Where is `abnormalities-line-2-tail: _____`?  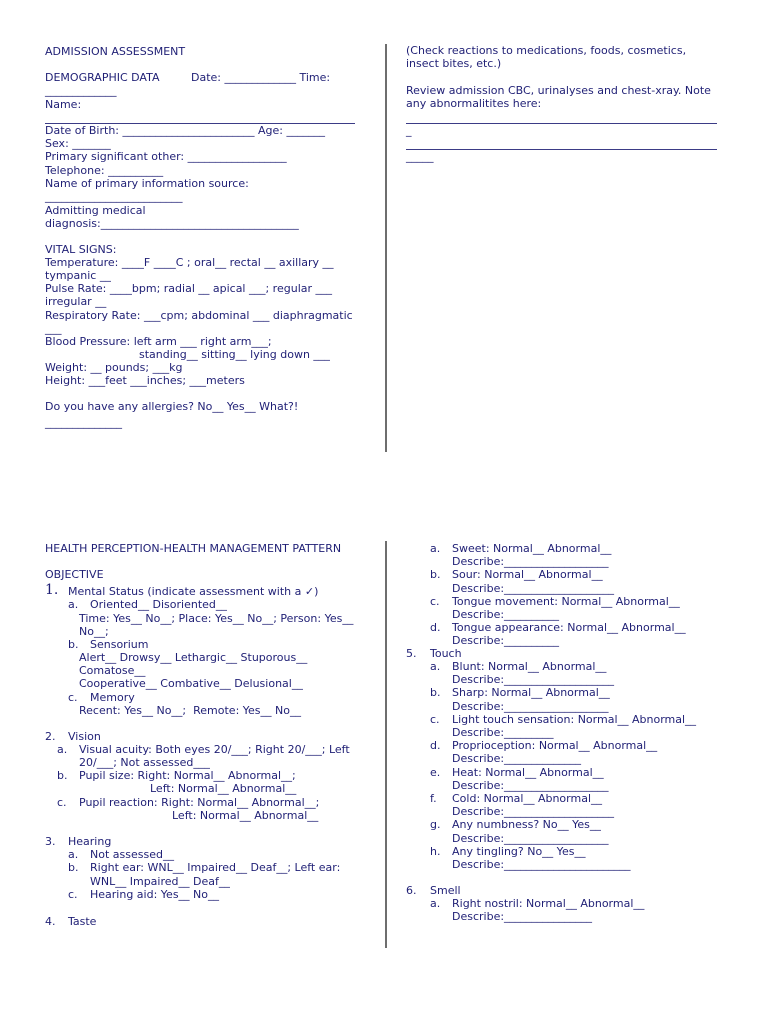
abnormalities-line-2-tail: _____ is located at coordinates (420, 156).